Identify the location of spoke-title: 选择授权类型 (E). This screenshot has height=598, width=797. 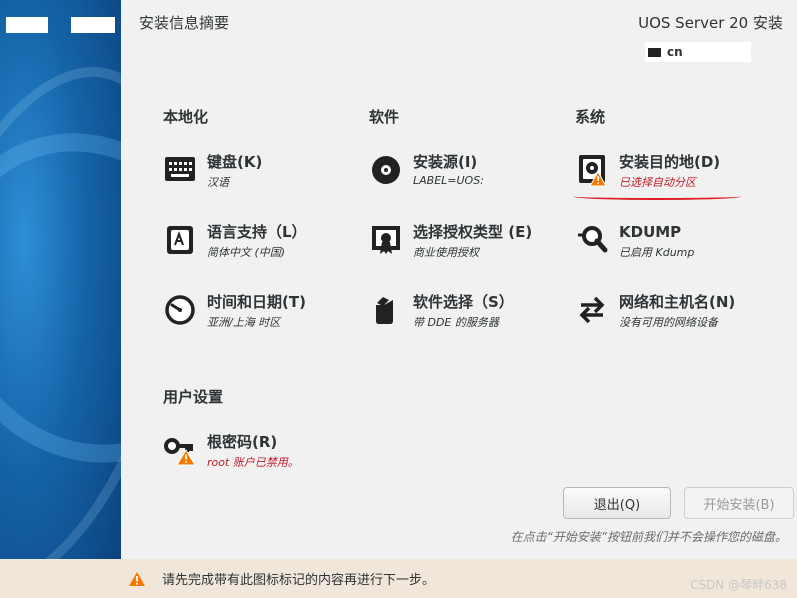
(473, 232).